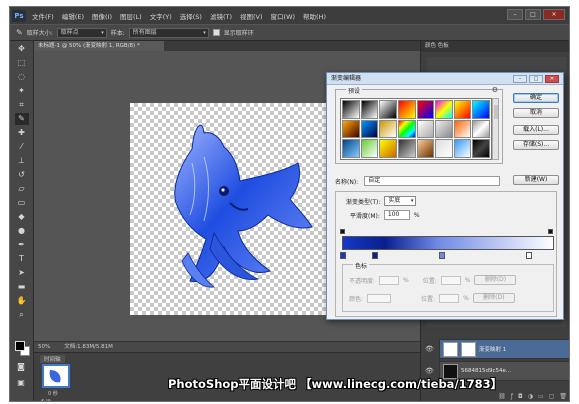  Describe the element at coordinates (52, 359) in the screenshot. I see `timeline-tab: 时间轴` at that location.